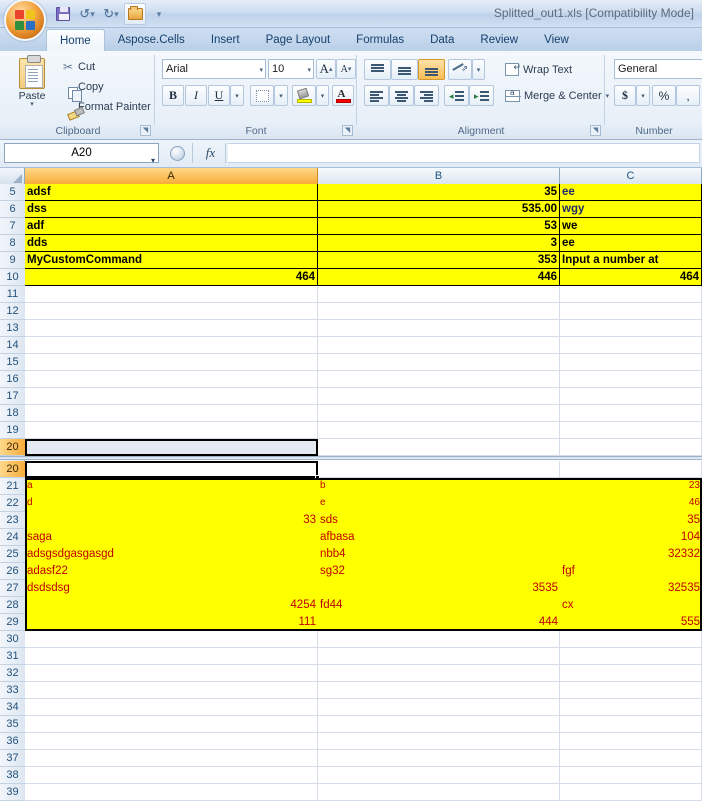 The width and height of the screenshot is (702, 801). What do you see at coordinates (225, 39) in the screenshot?
I see `ribbon-tab-insert: Insert` at bounding box center [225, 39].